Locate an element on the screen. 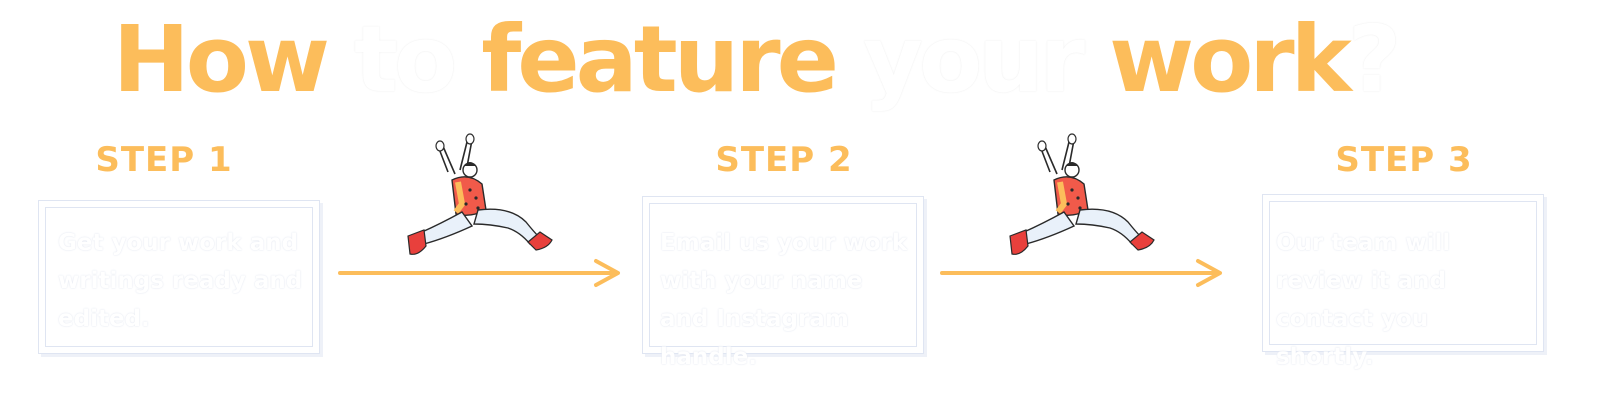 This screenshot has width=1600, height=400. title-question-mark: ? is located at coordinates (1374, 59).